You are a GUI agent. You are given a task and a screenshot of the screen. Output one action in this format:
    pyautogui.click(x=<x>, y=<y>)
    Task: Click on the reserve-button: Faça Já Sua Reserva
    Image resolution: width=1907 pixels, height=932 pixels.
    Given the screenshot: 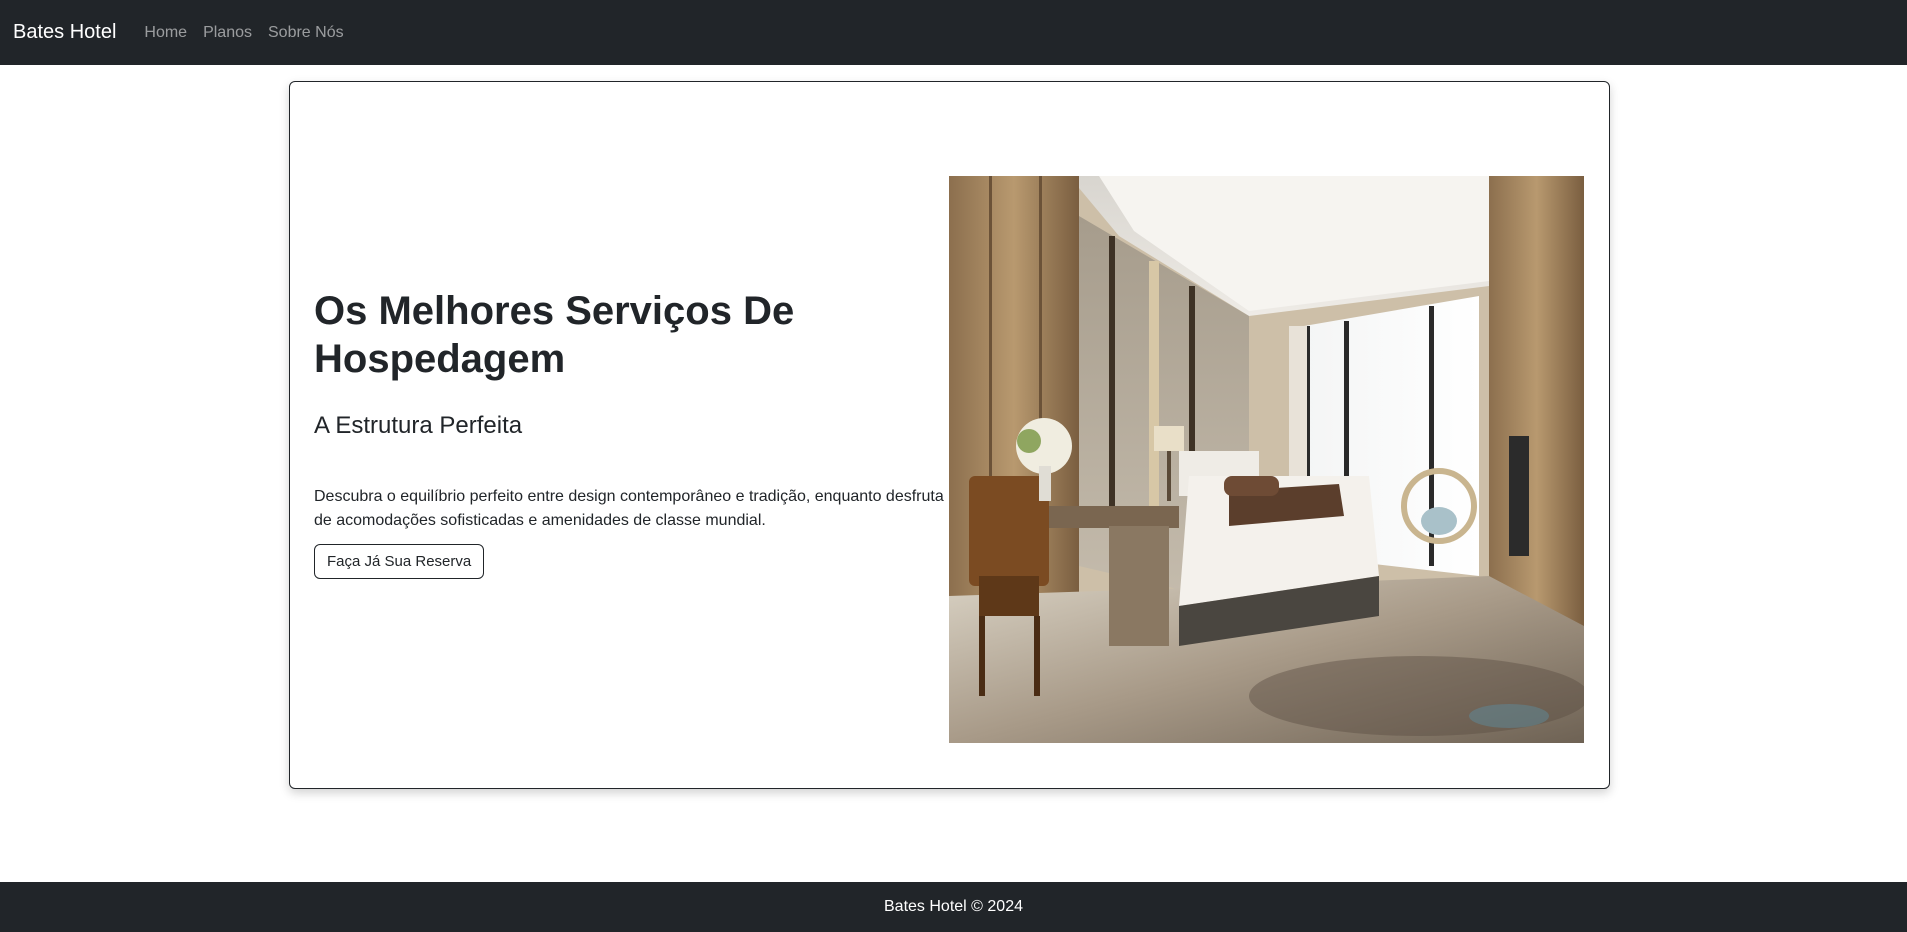 What is the action you would take?
    pyautogui.click(x=399, y=561)
    